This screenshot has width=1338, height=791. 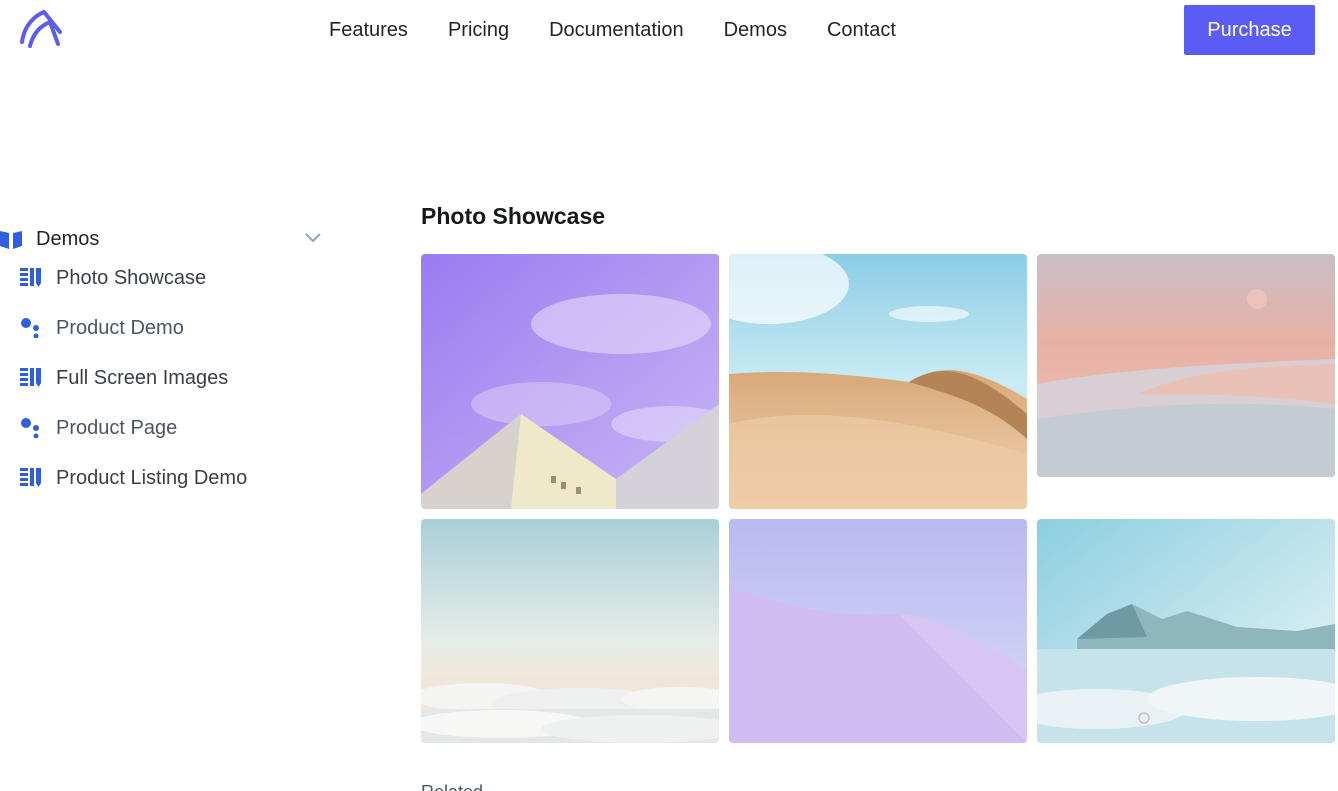 I want to click on sidebar-section-demos: Demos, so click(x=163, y=239).